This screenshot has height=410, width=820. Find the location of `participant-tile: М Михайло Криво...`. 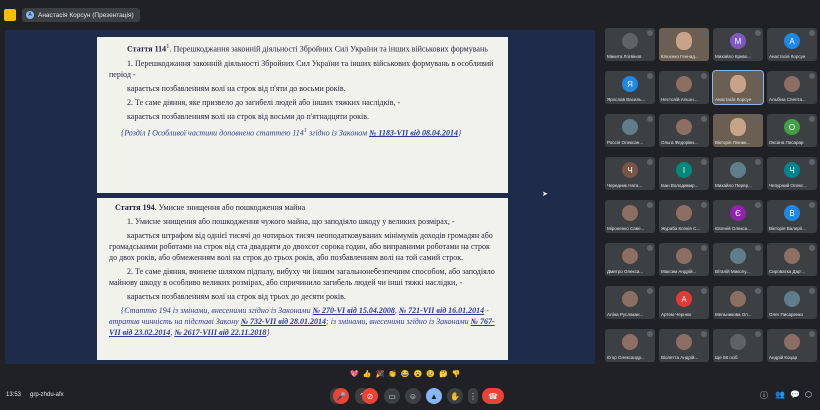

participant-tile: М Михайло Криво... is located at coordinates (738, 44).